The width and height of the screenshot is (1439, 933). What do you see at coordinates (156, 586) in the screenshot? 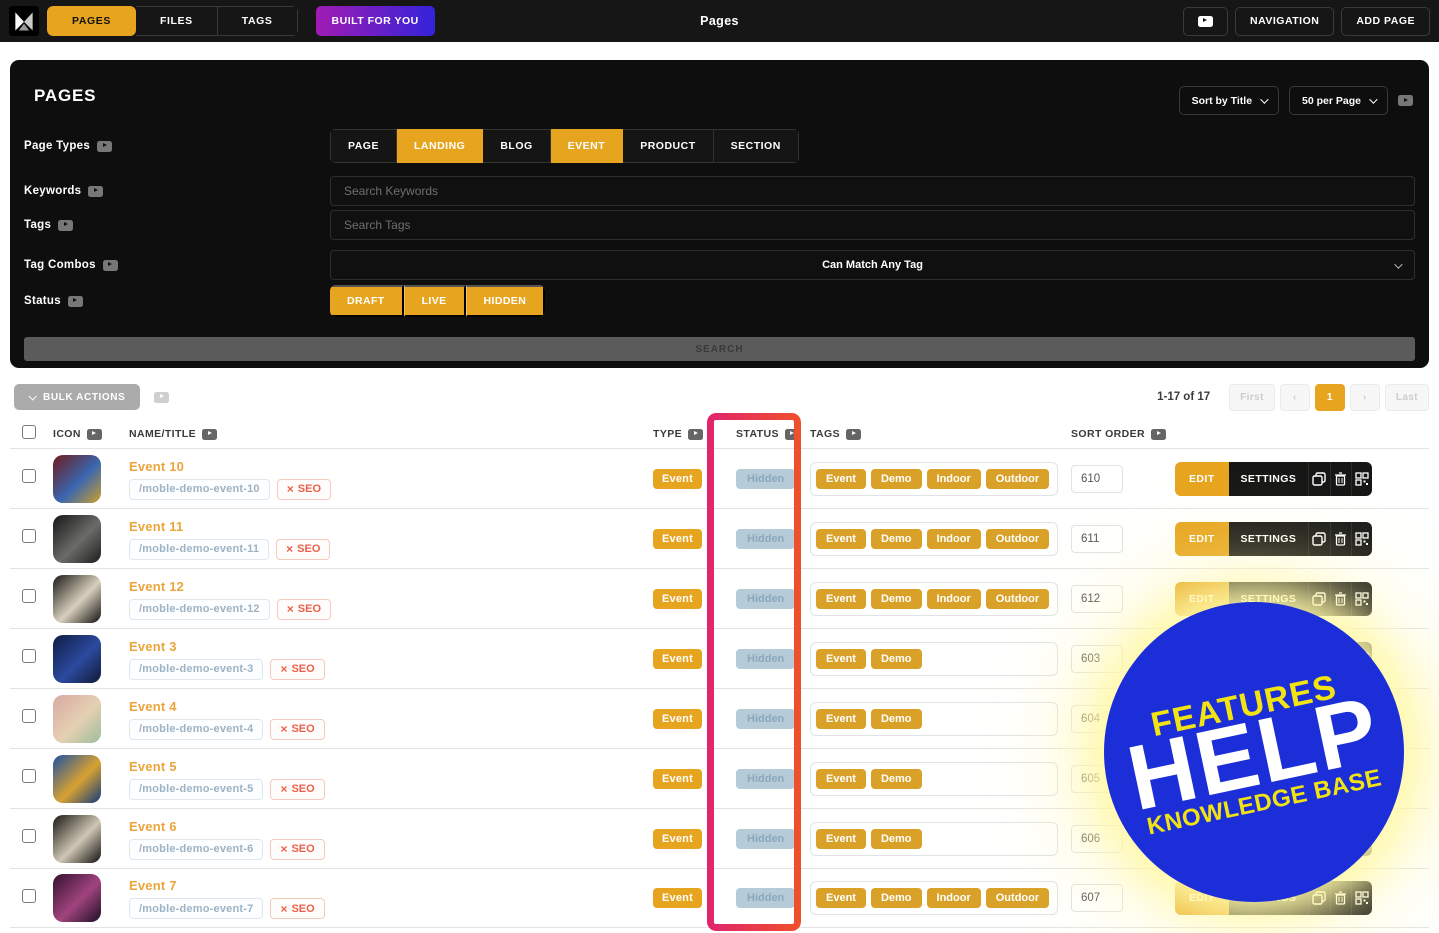
I see `page-title-link: Event 12` at bounding box center [156, 586].